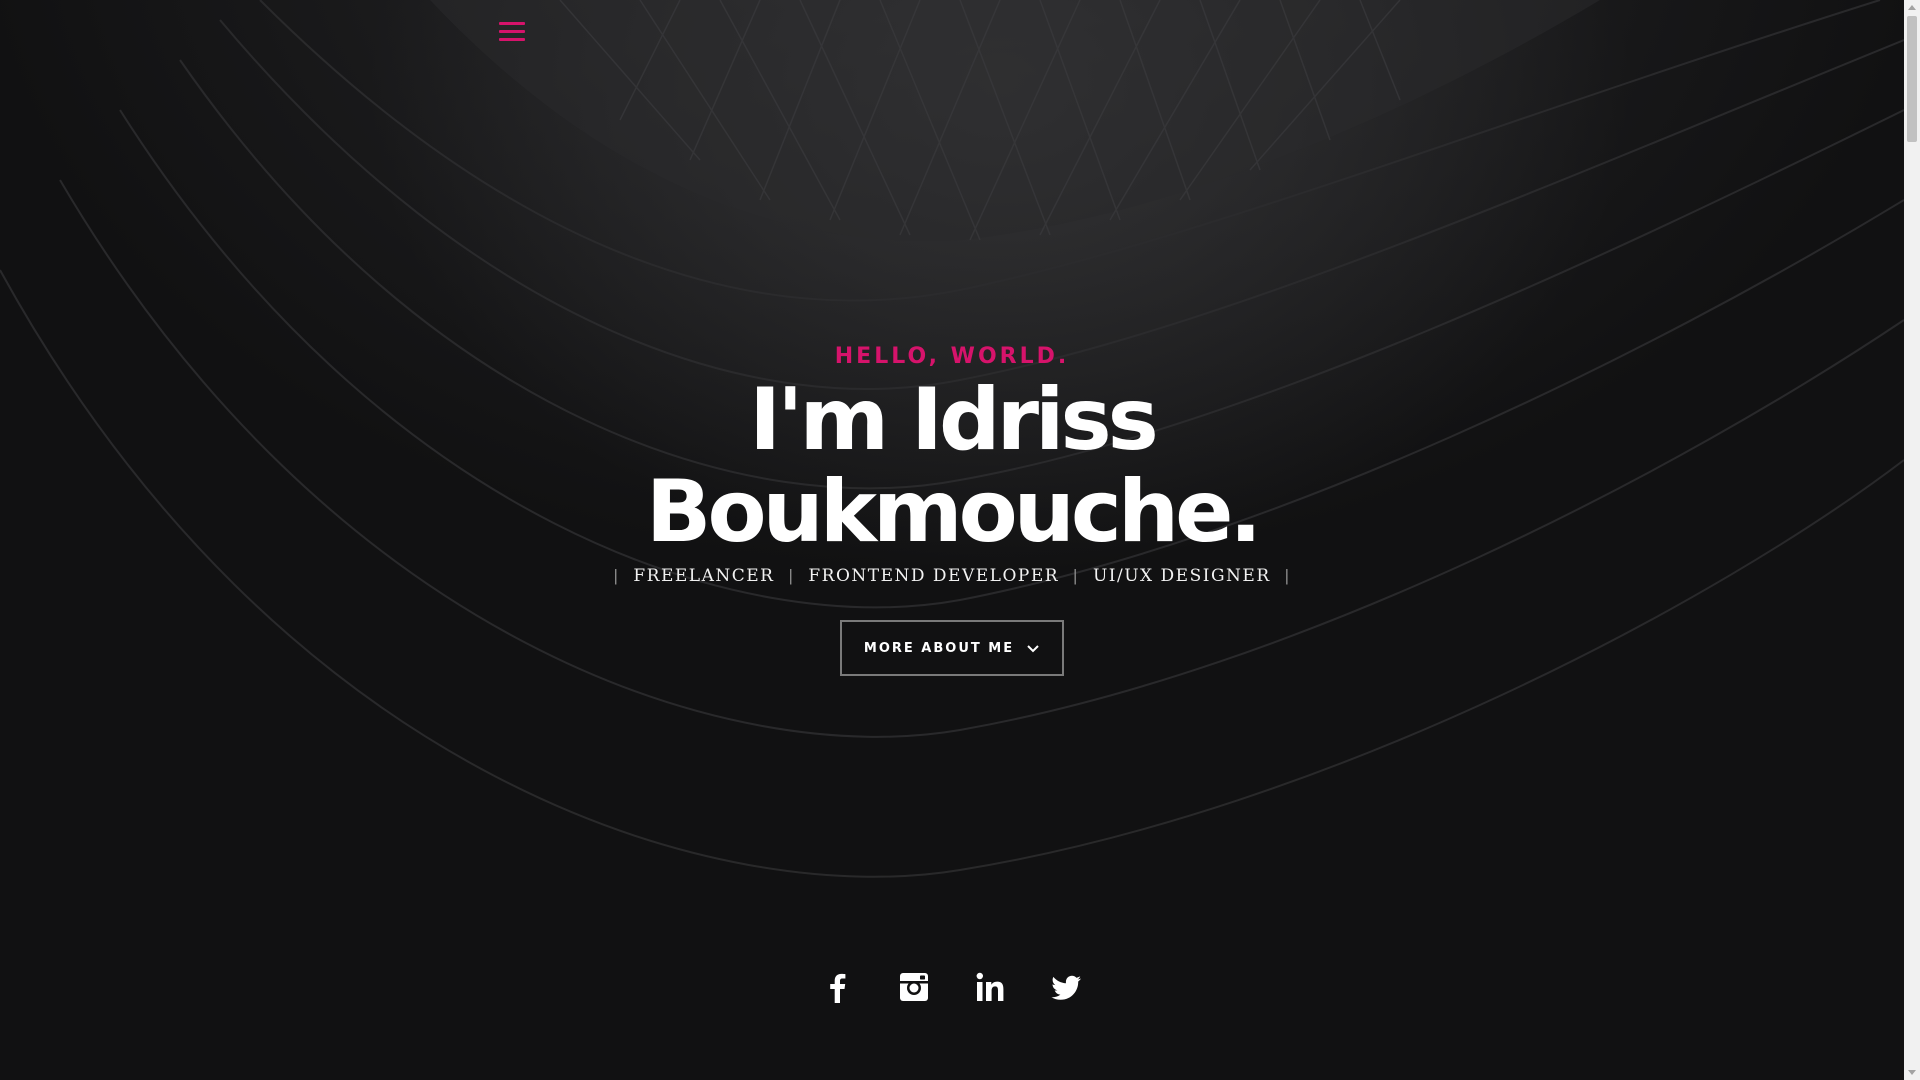 The width and height of the screenshot is (1920, 1080). What do you see at coordinates (939, 648) in the screenshot?
I see `more-about-me-label: MORE ABOUT ME` at bounding box center [939, 648].